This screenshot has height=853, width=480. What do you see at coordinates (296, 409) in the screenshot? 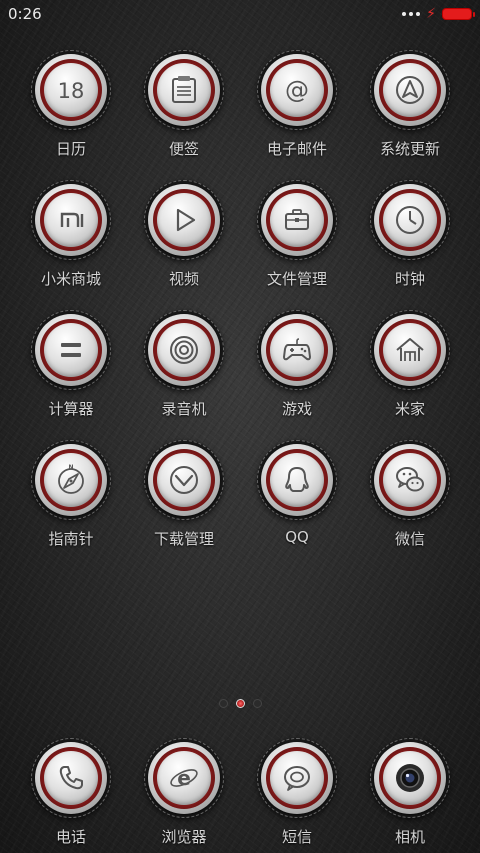
I see `app-label: 游戏` at bounding box center [296, 409].